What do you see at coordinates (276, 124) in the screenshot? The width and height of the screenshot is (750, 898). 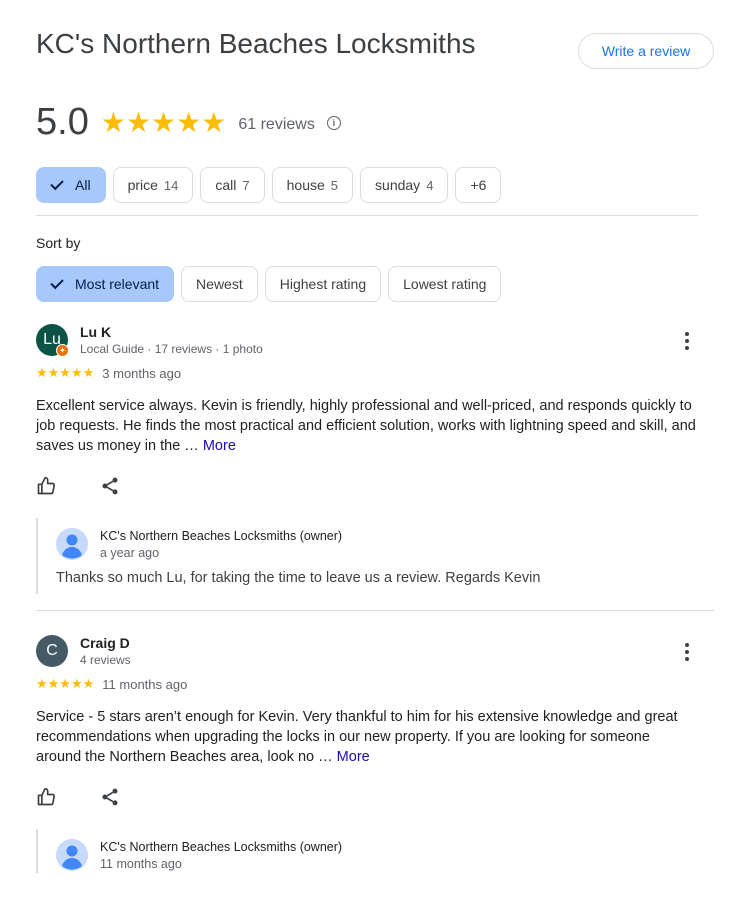 I see `review-count: 61 reviews` at bounding box center [276, 124].